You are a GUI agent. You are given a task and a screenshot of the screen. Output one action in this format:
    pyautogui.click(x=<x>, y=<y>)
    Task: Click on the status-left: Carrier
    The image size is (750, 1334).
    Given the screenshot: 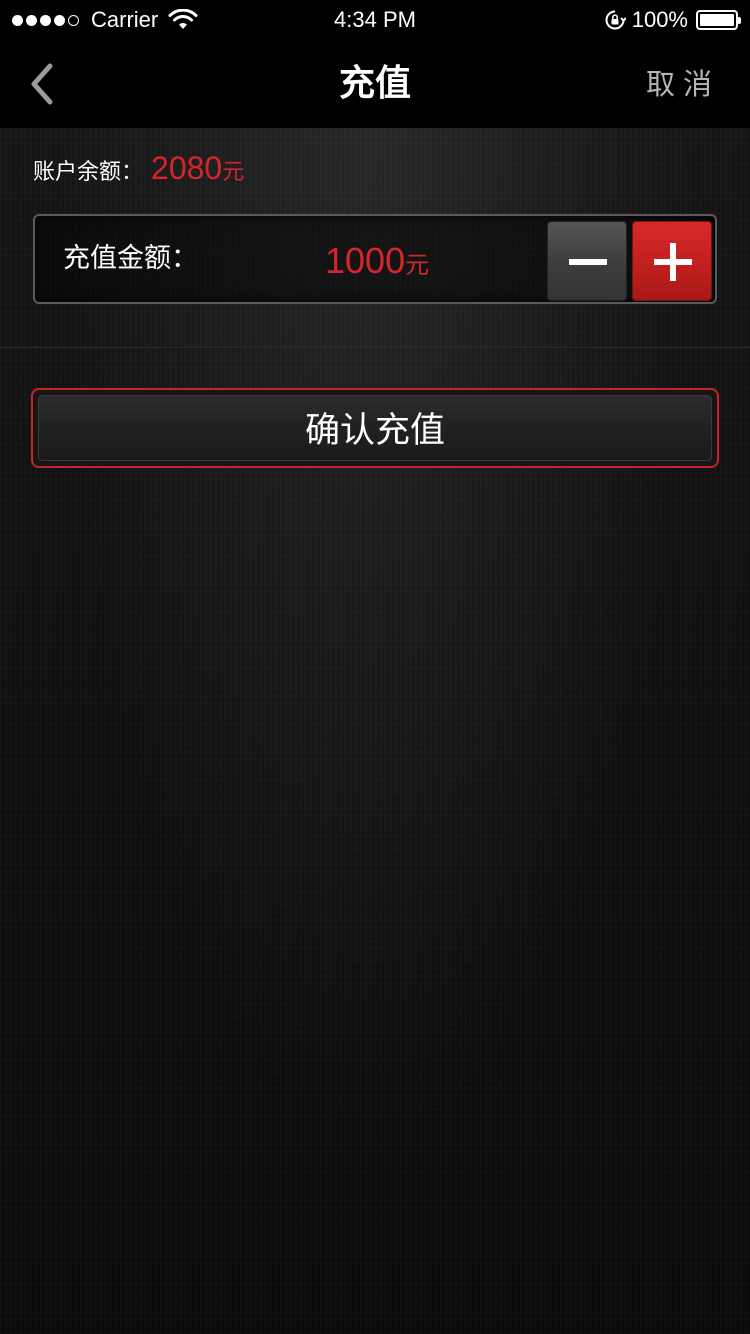 What is the action you would take?
    pyautogui.click(x=105, y=20)
    